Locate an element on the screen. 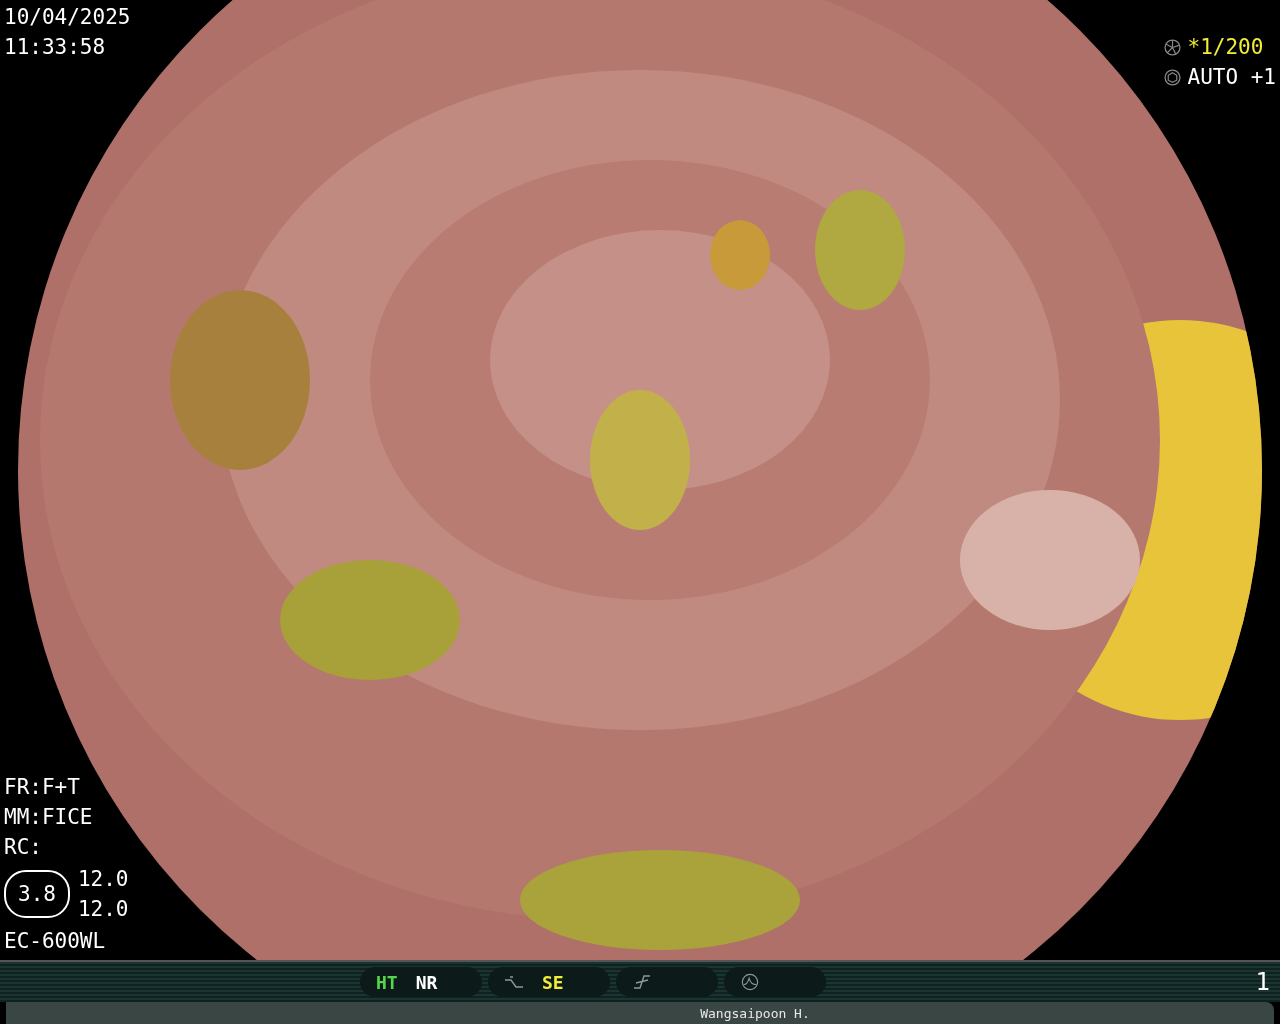 This screenshot has height=1024, width=1280. slash-curve-icon is located at coordinates (642, 982).